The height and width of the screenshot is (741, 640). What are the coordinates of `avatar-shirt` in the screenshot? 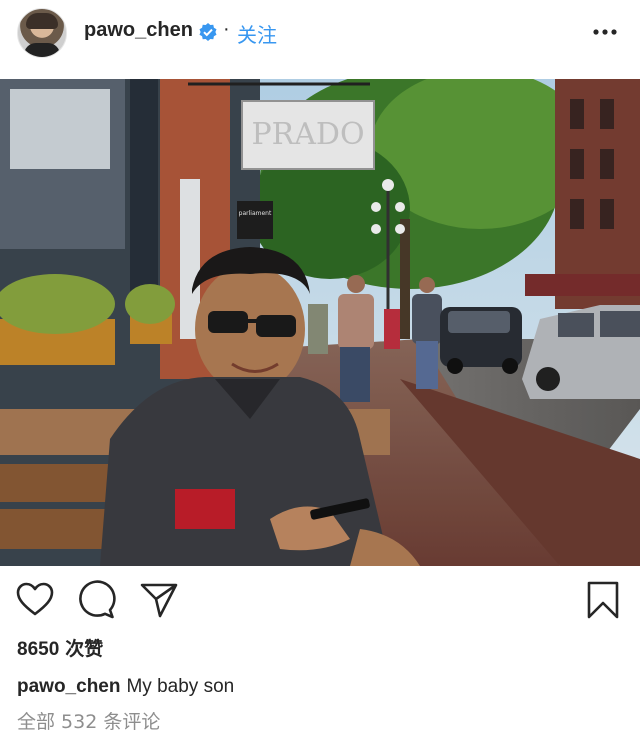 It's located at (42, 50).